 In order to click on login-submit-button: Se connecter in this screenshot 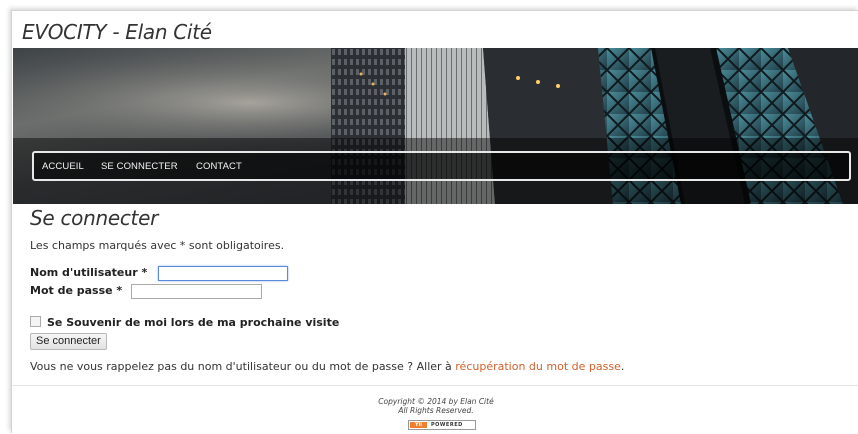, I will do `click(68, 341)`.